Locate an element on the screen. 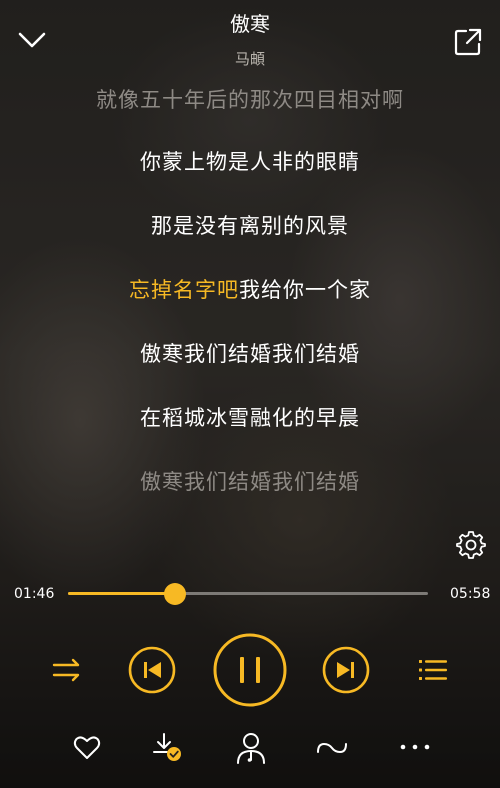 Image resolution: width=500 pixels, height=788 pixels. effects-button is located at coordinates (332, 748).